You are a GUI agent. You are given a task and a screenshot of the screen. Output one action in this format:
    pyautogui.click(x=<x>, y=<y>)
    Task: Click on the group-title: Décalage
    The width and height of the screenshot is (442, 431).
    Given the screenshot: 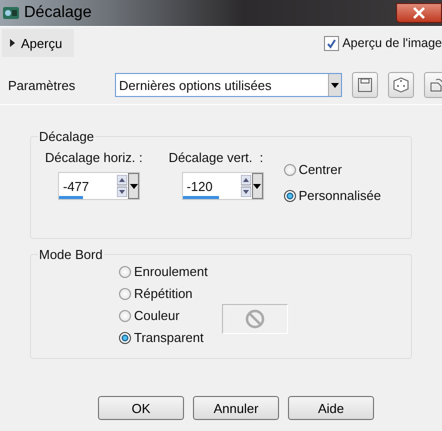 What is the action you would take?
    pyautogui.click(x=66, y=136)
    